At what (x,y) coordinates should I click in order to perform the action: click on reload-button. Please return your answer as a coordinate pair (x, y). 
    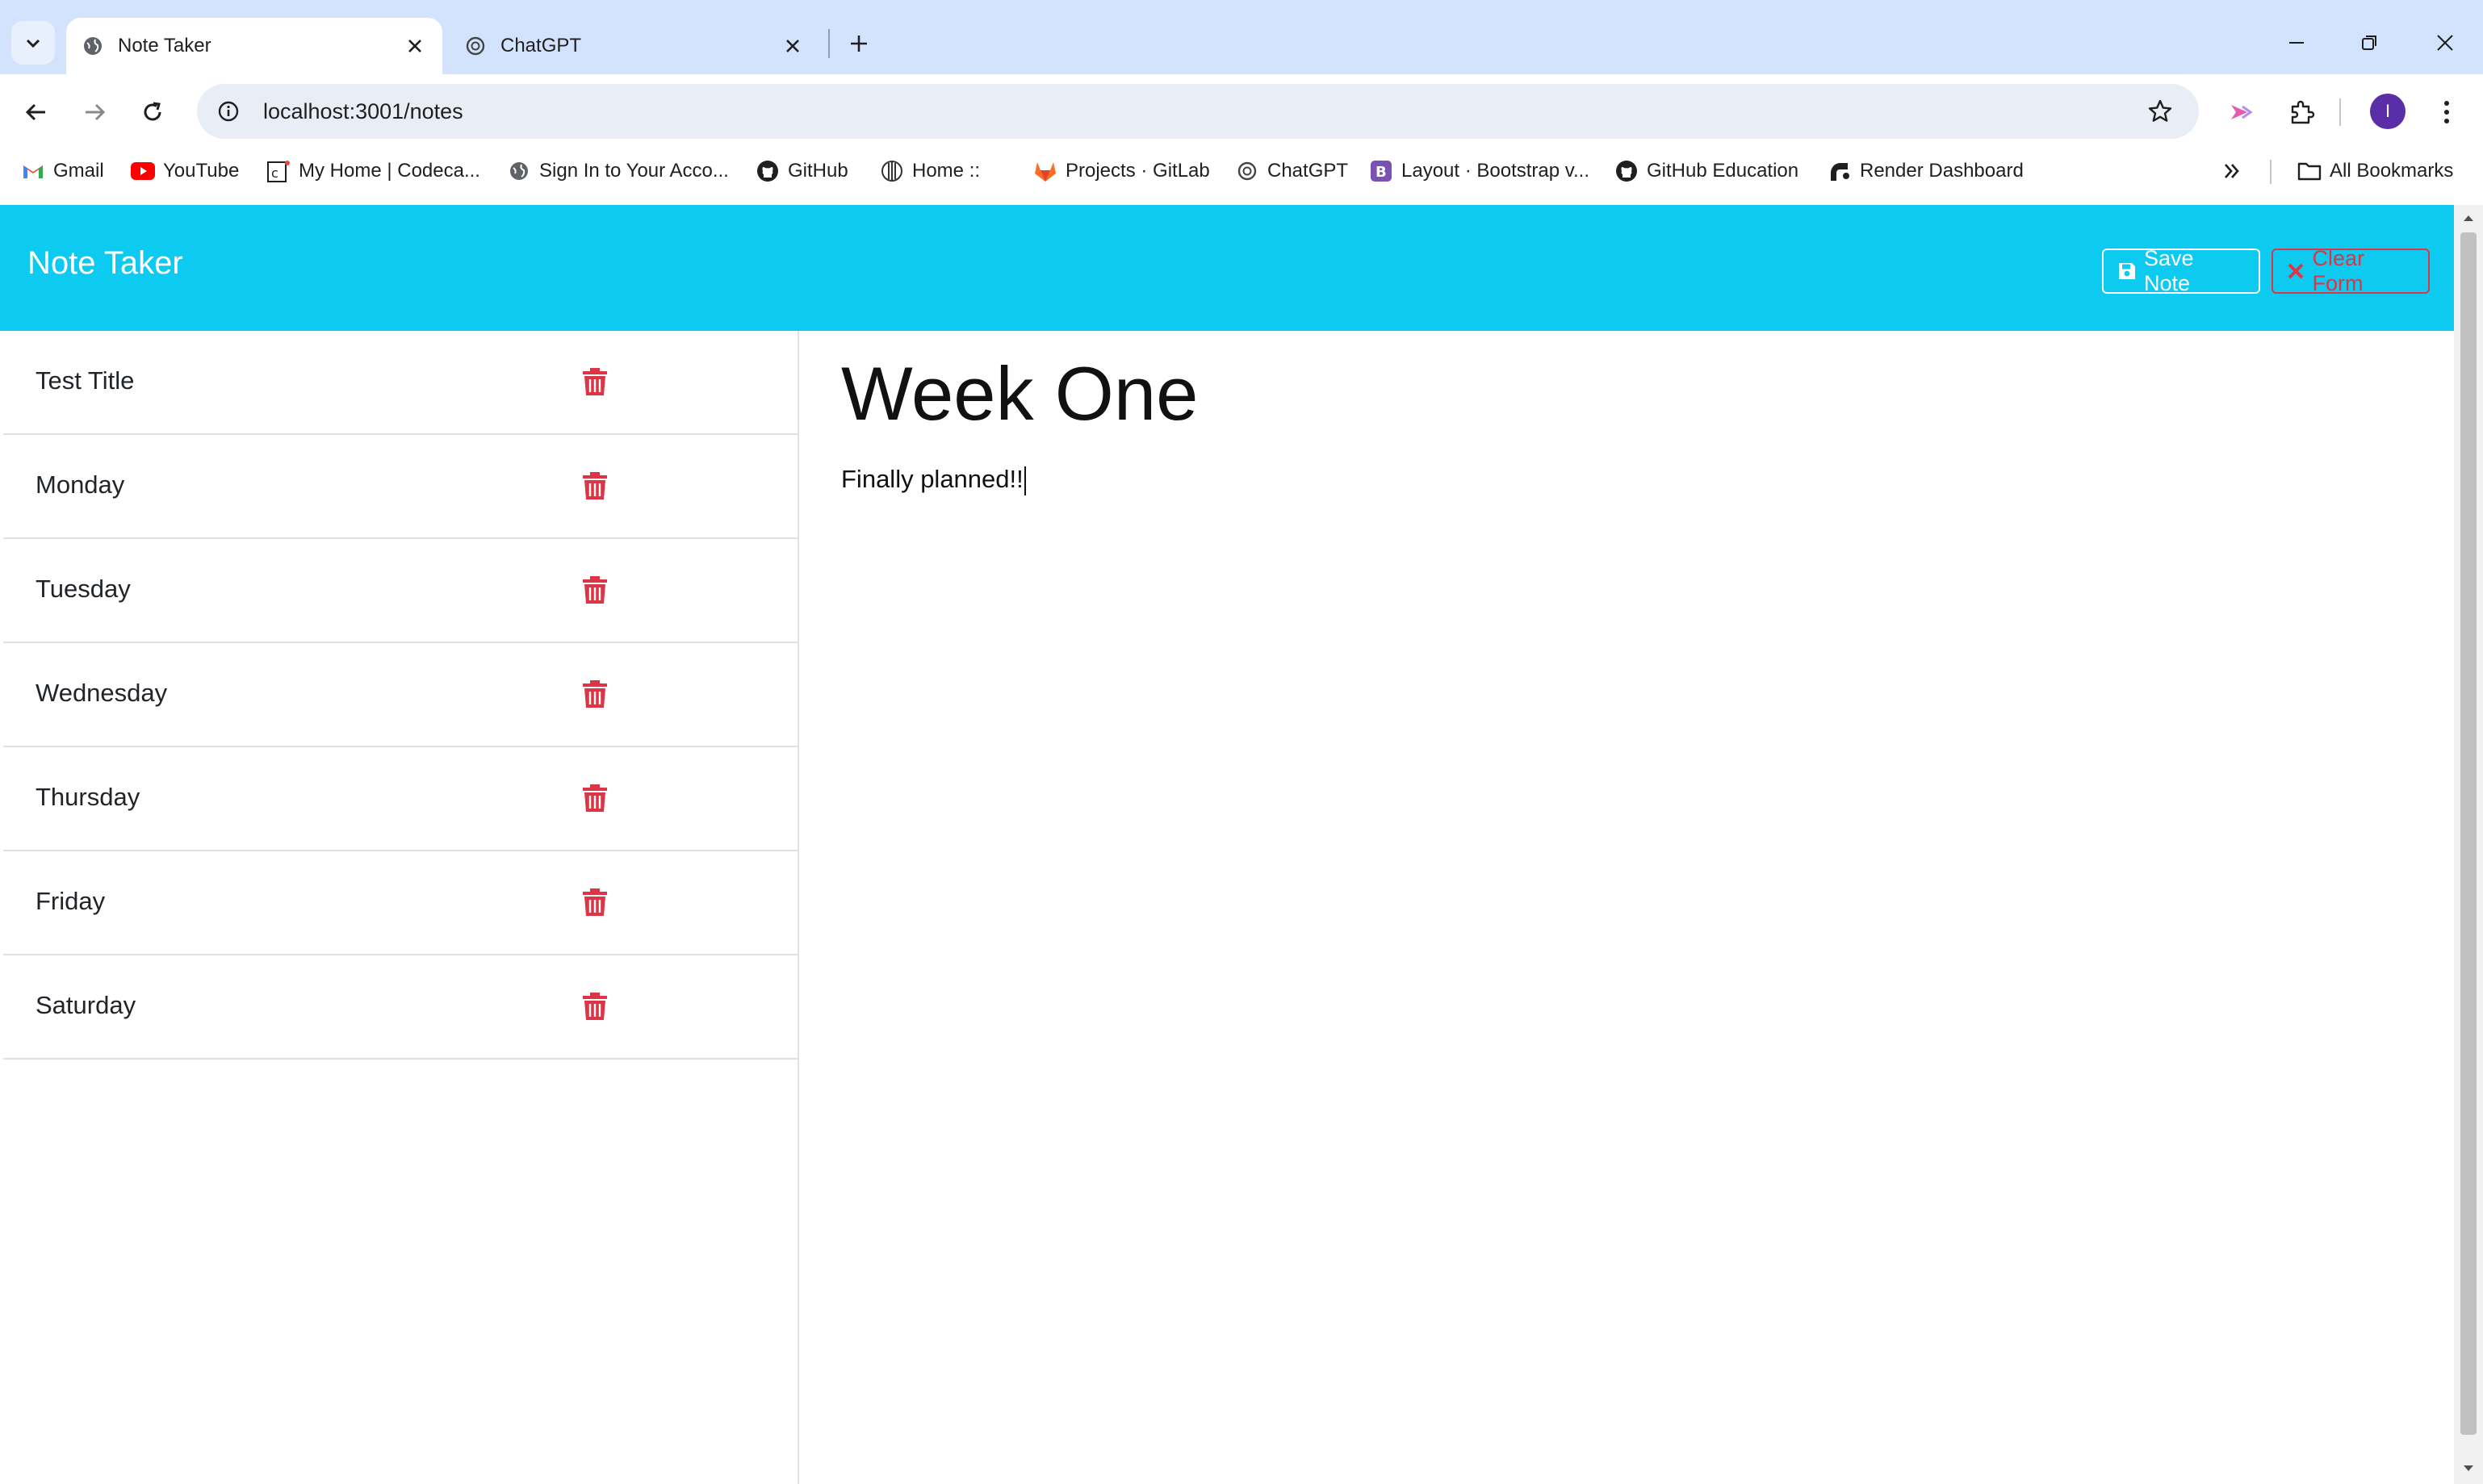
    Looking at the image, I should click on (152, 112).